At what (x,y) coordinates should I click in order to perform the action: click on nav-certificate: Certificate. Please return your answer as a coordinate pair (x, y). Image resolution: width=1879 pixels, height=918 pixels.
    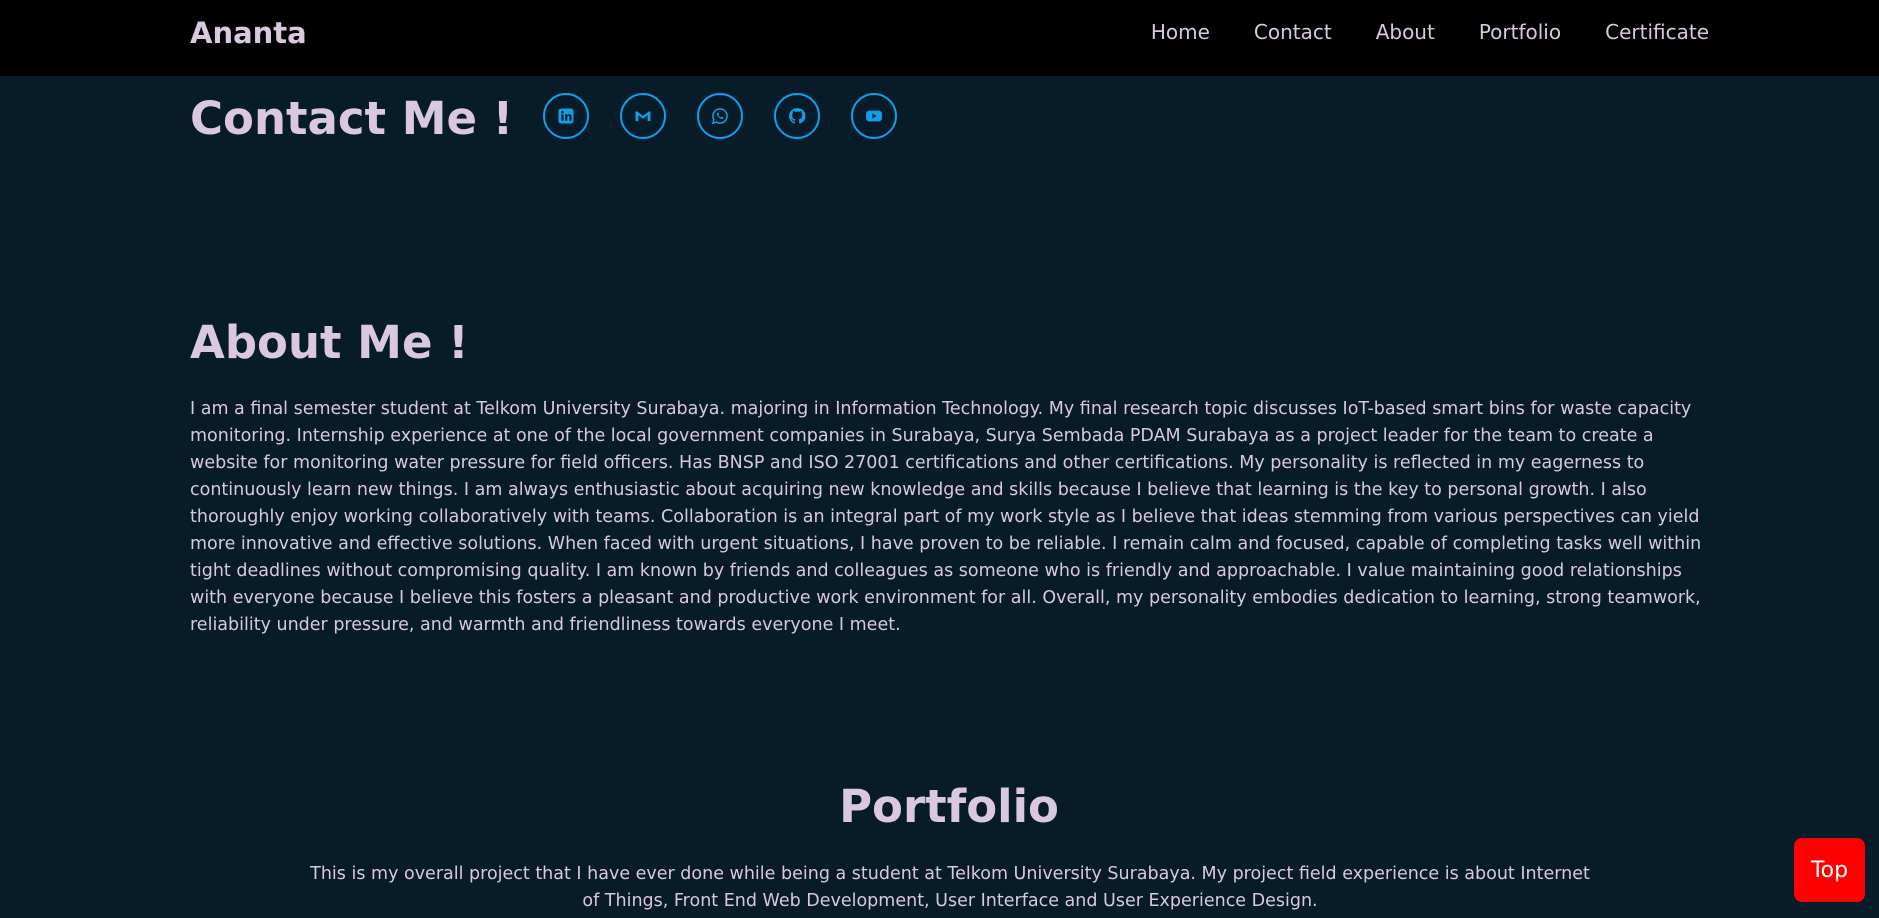
    Looking at the image, I should click on (1657, 32).